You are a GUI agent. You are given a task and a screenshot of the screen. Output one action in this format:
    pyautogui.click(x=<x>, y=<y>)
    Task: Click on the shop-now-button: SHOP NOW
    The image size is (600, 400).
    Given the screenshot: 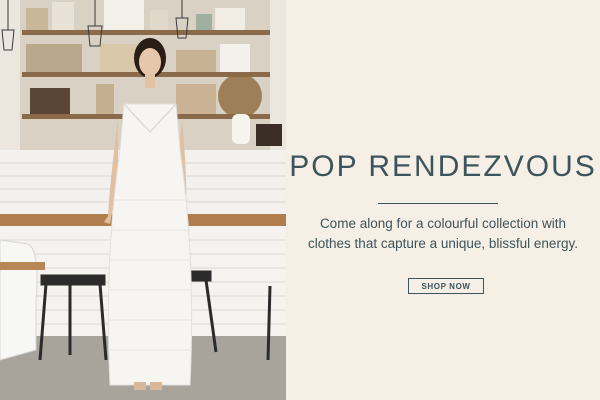 What is the action you would take?
    pyautogui.click(x=446, y=286)
    